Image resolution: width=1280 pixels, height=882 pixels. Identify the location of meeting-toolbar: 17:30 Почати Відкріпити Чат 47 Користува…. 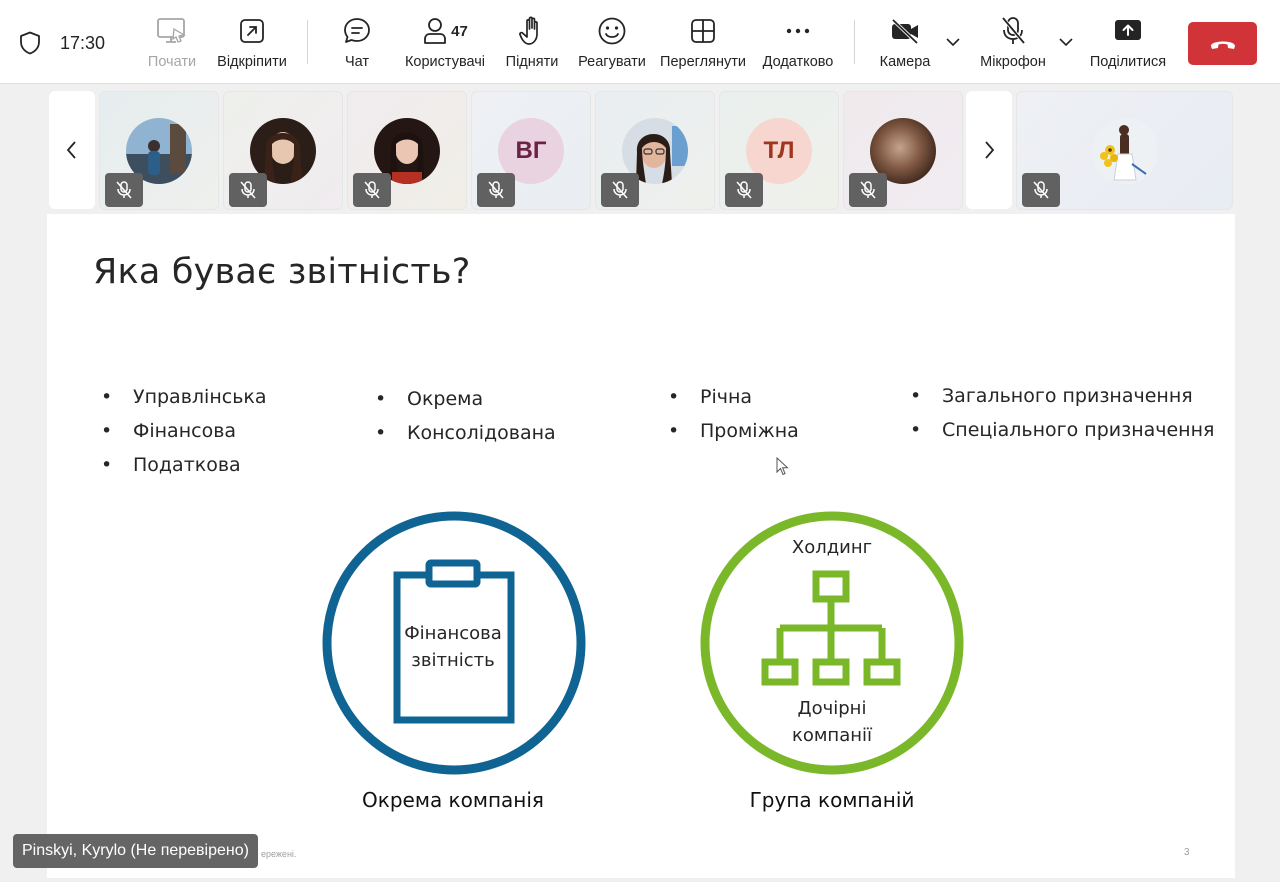
(640, 42).